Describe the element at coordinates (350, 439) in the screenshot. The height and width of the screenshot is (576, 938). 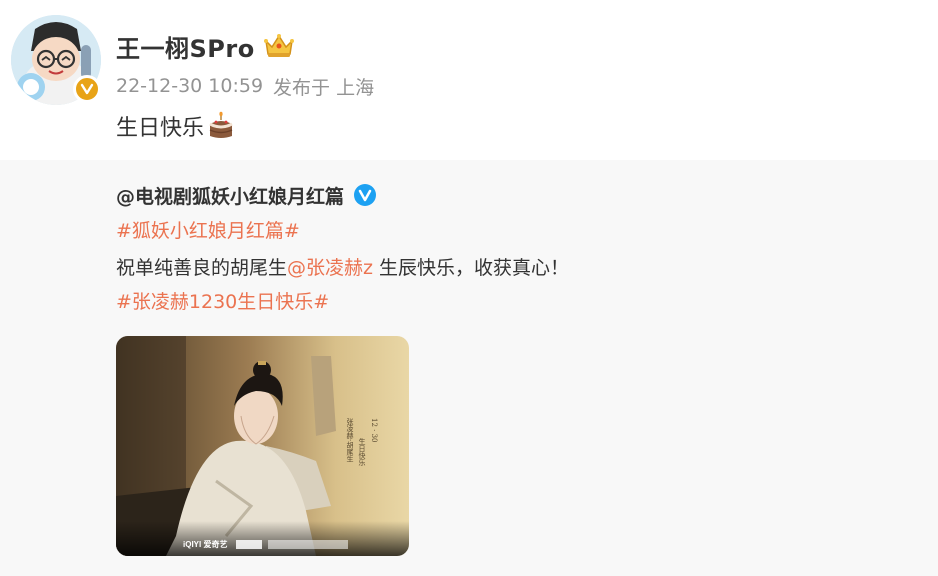
I see `poster-text-name: 张凌赫·胡尾生` at that location.